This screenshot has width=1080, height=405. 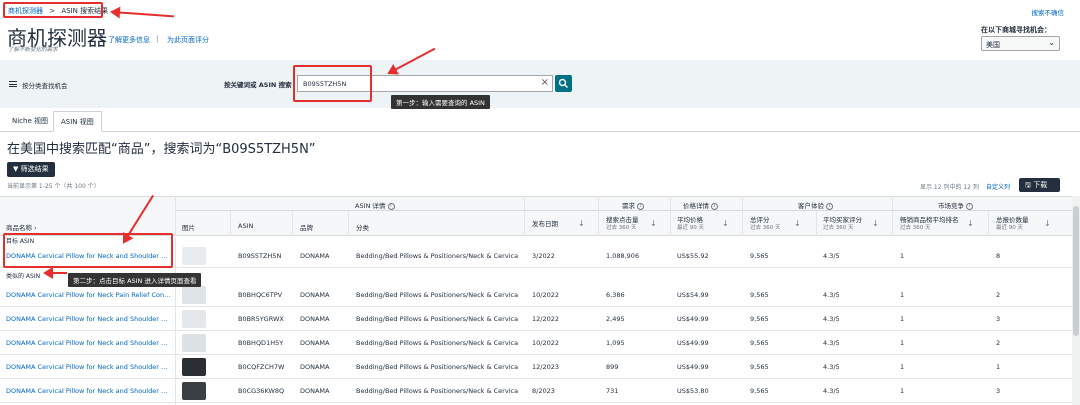 I want to click on search-icon, so click(x=563, y=83).